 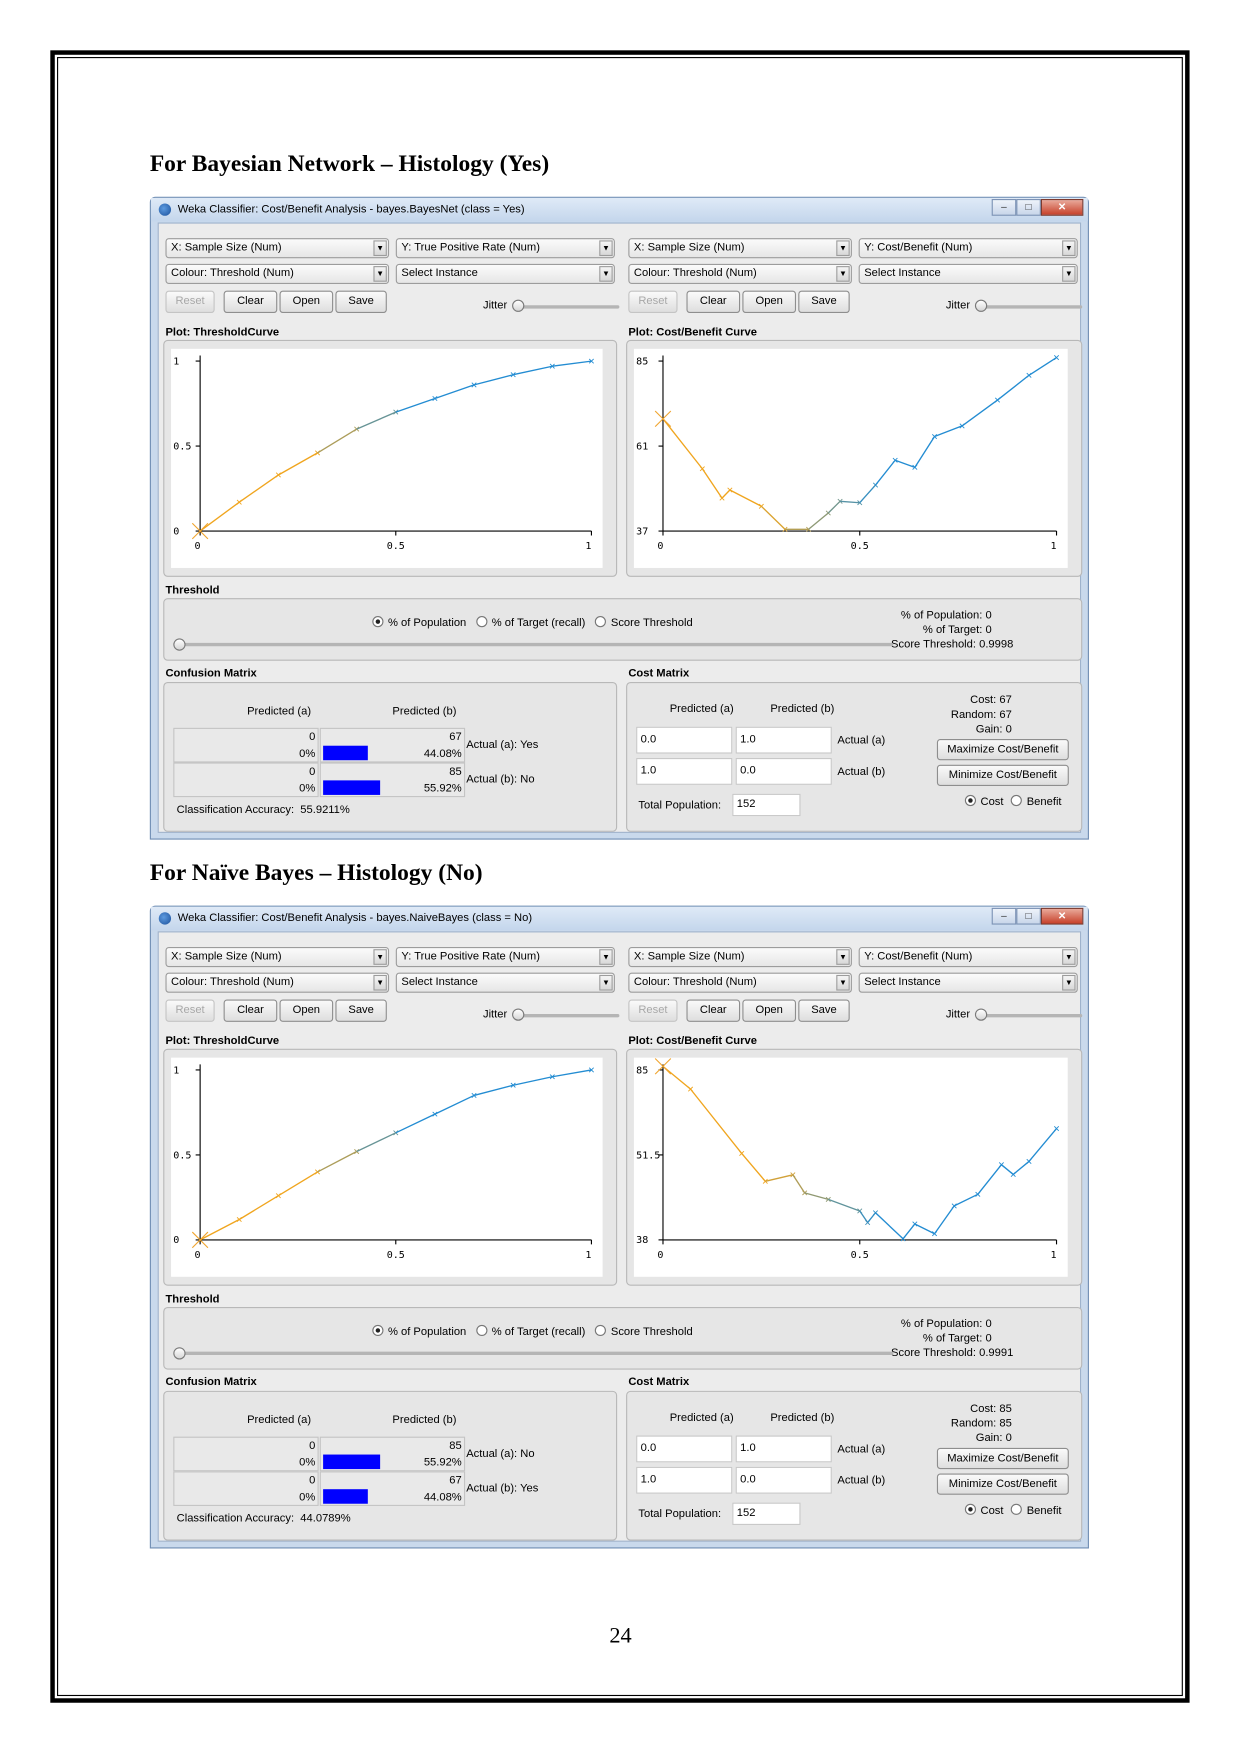 What do you see at coordinates (659, 1382) in the screenshot?
I see `cost-matrix-label: Cost Matrix` at bounding box center [659, 1382].